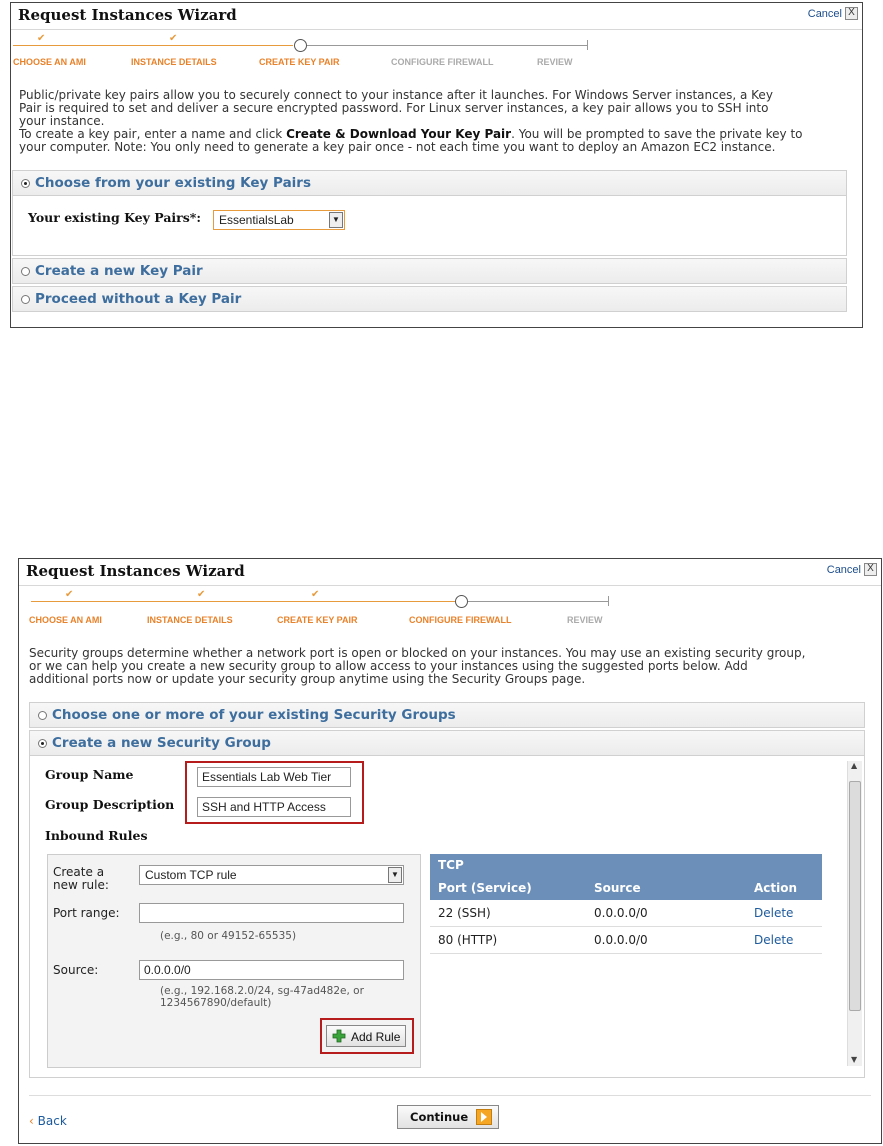 This screenshot has width=883, height=1146. What do you see at coordinates (429, 299) in the screenshot?
I see `option-no-key-pair: Proceed without a Key Pair` at bounding box center [429, 299].